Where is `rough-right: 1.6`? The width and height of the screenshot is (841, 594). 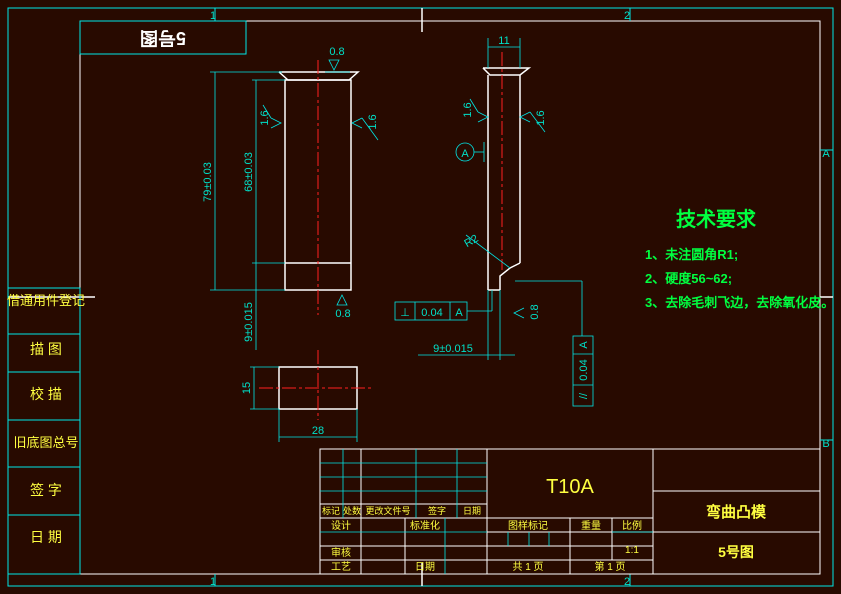
rough-right: 1.6 is located at coordinates (373, 121).